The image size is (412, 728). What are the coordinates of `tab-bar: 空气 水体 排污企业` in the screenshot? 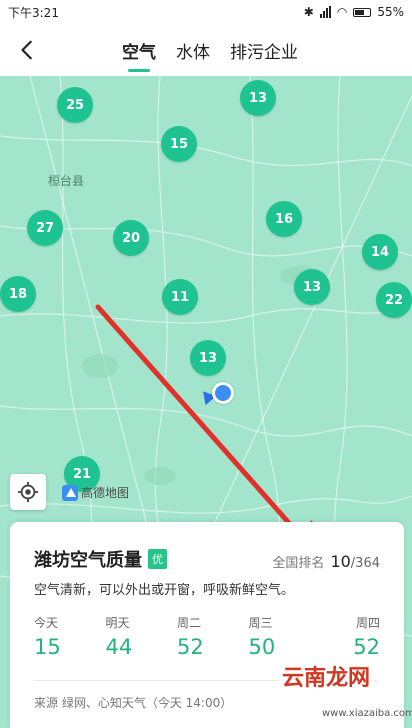 It's located at (210, 50).